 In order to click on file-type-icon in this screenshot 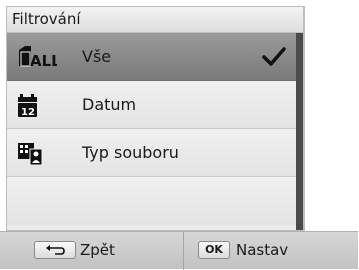, I will do `click(37, 153)`.